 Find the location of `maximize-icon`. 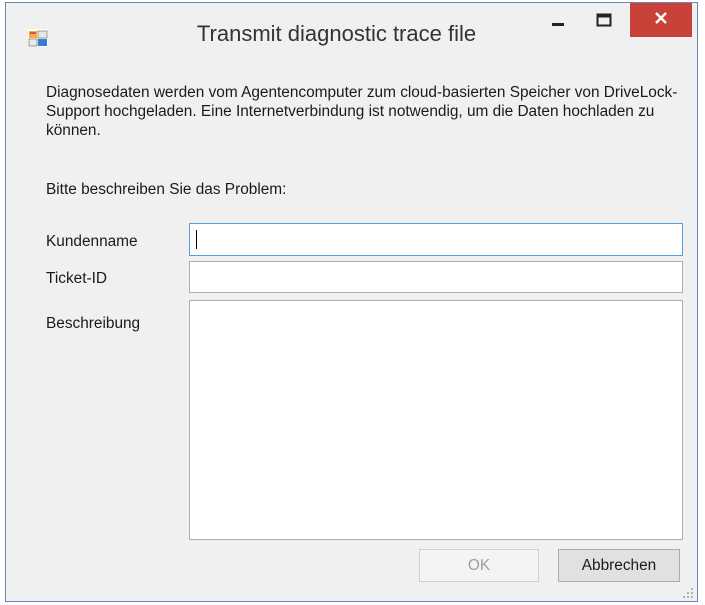

maximize-icon is located at coordinates (604, 20).